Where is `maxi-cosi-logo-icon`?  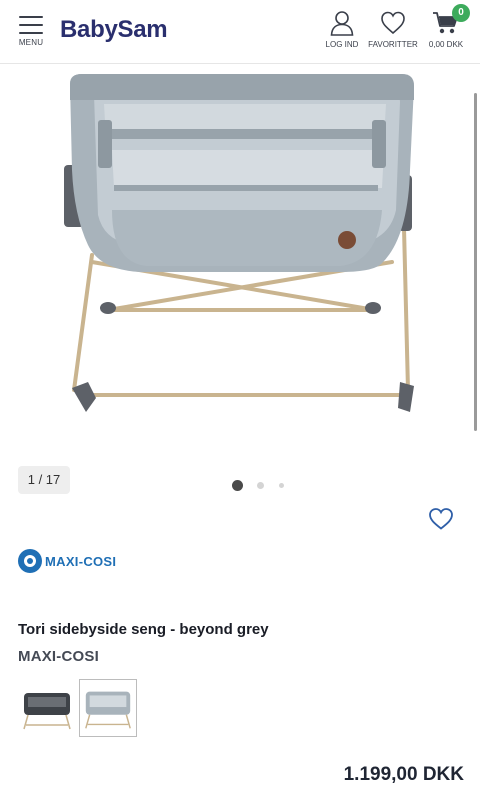
maxi-cosi-logo-icon is located at coordinates (30, 561).